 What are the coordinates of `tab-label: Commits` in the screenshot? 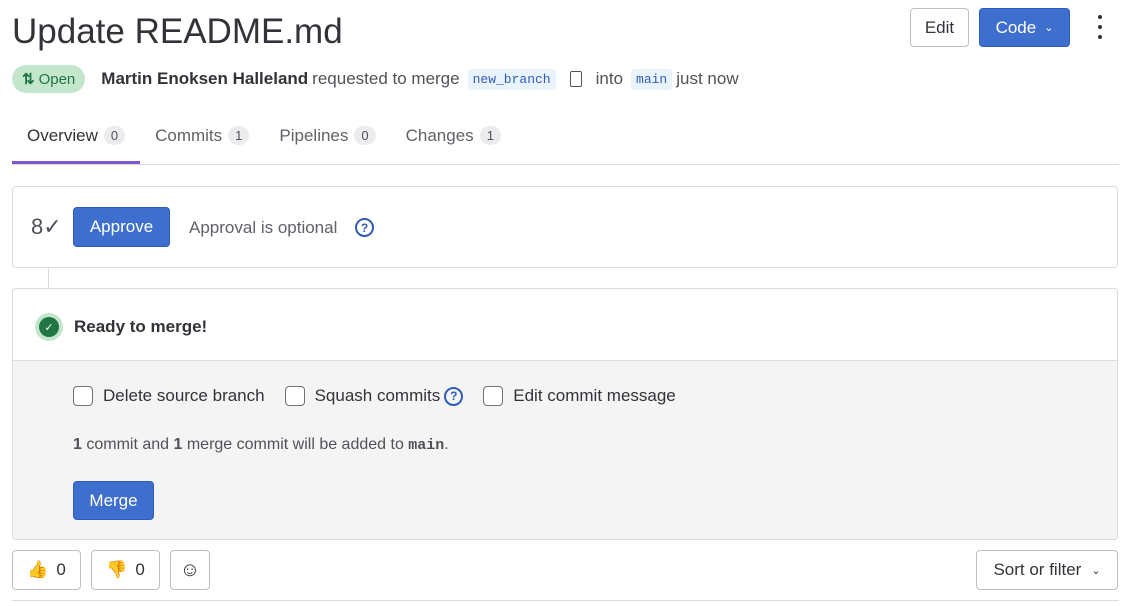 It's located at (189, 135).